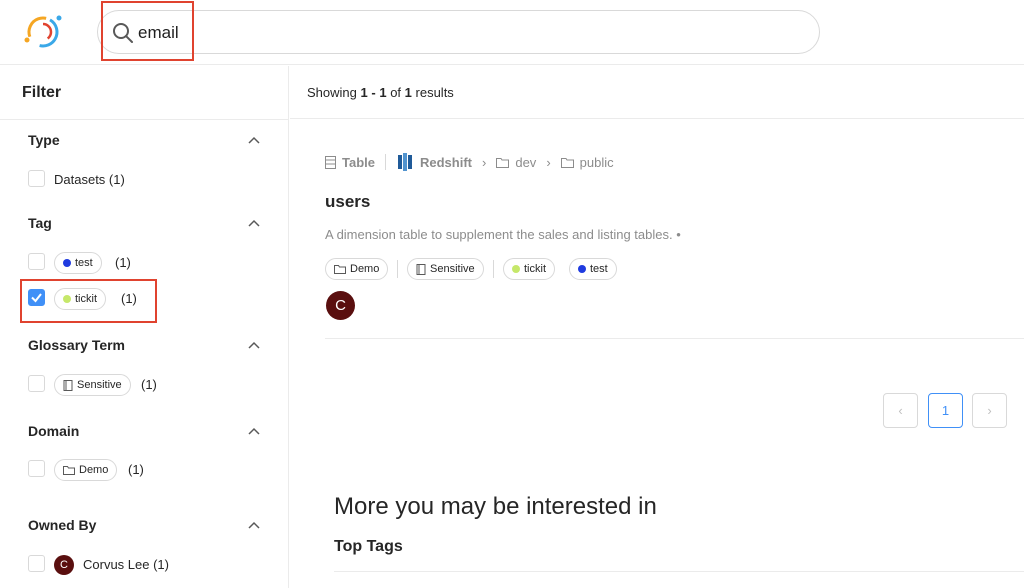  Describe the element at coordinates (36, 468) in the screenshot. I see `domain-demo-checkbox` at that location.